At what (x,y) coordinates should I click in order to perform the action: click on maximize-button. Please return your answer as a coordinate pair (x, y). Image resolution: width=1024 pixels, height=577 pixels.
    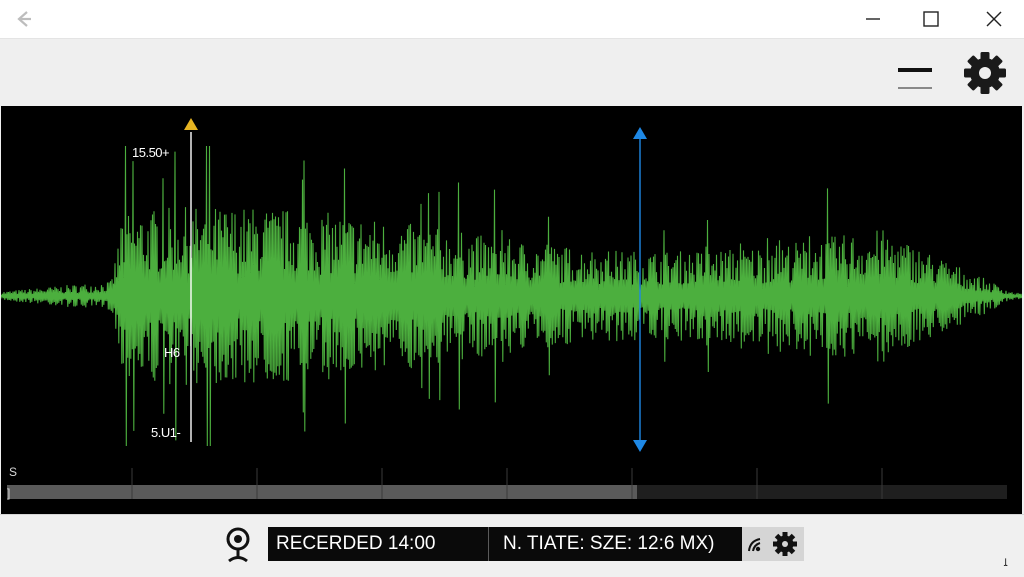
    Looking at the image, I should click on (931, 19).